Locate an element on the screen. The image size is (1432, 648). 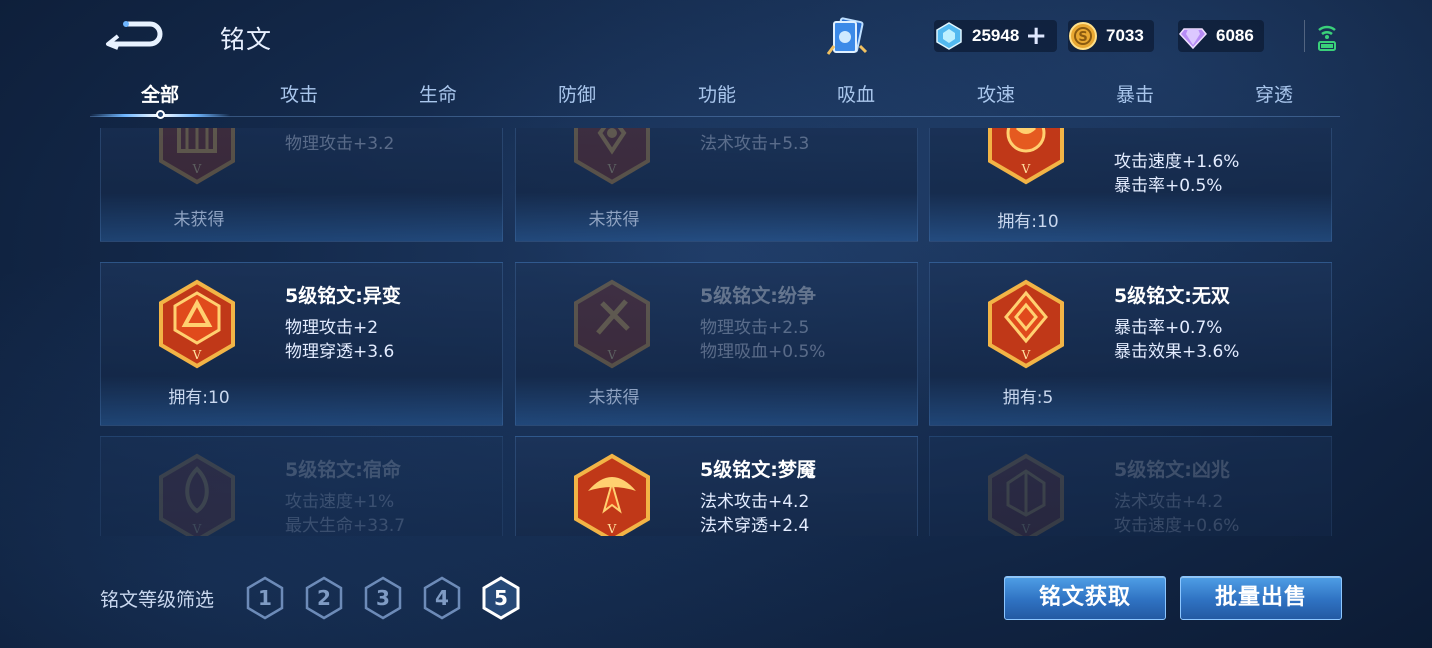
inscription-owned: 拥有:5 is located at coordinates (1028, 398).